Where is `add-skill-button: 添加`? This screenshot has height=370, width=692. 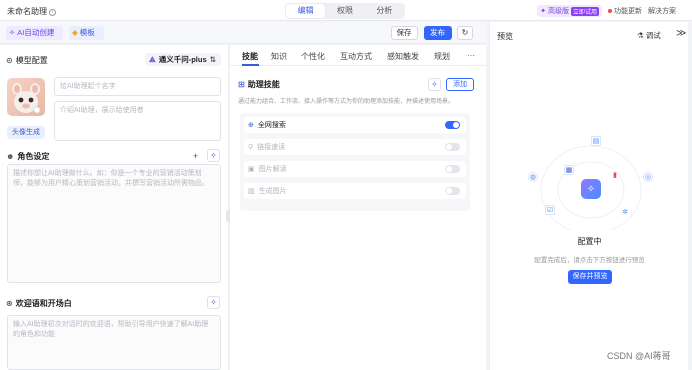
add-skill-button: 添加 is located at coordinates (460, 84).